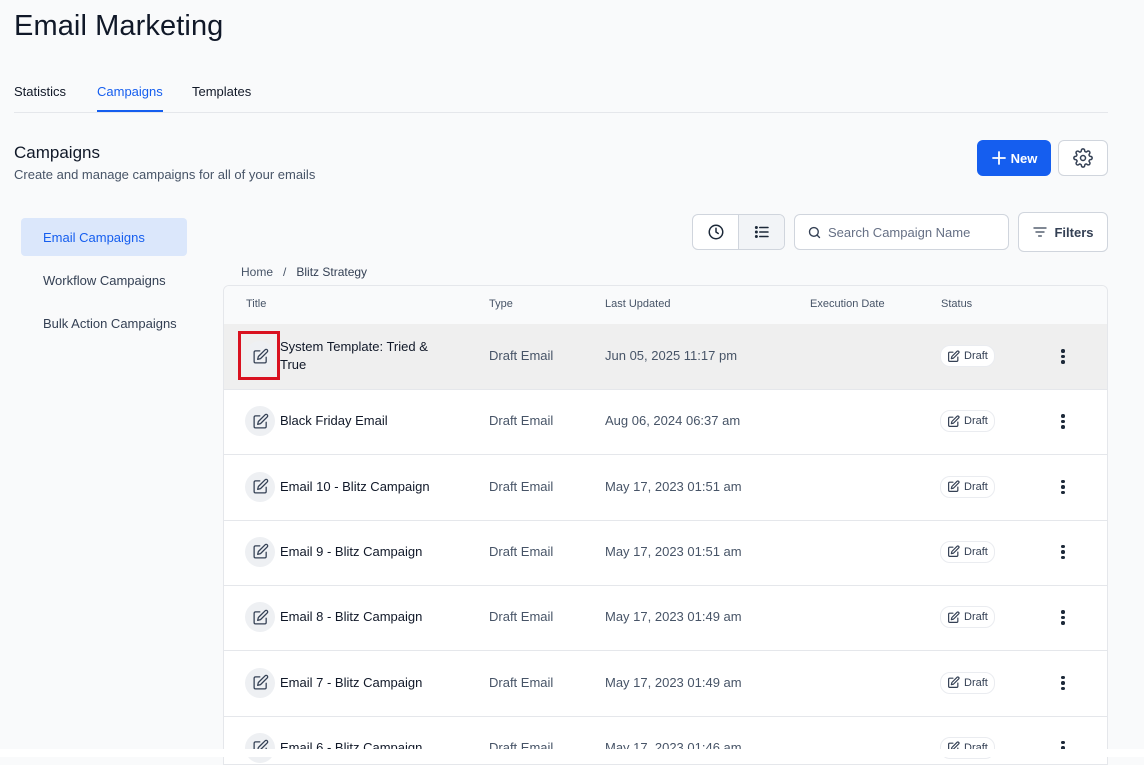 The image size is (1144, 765). I want to click on new-button-label: New, so click(1024, 158).